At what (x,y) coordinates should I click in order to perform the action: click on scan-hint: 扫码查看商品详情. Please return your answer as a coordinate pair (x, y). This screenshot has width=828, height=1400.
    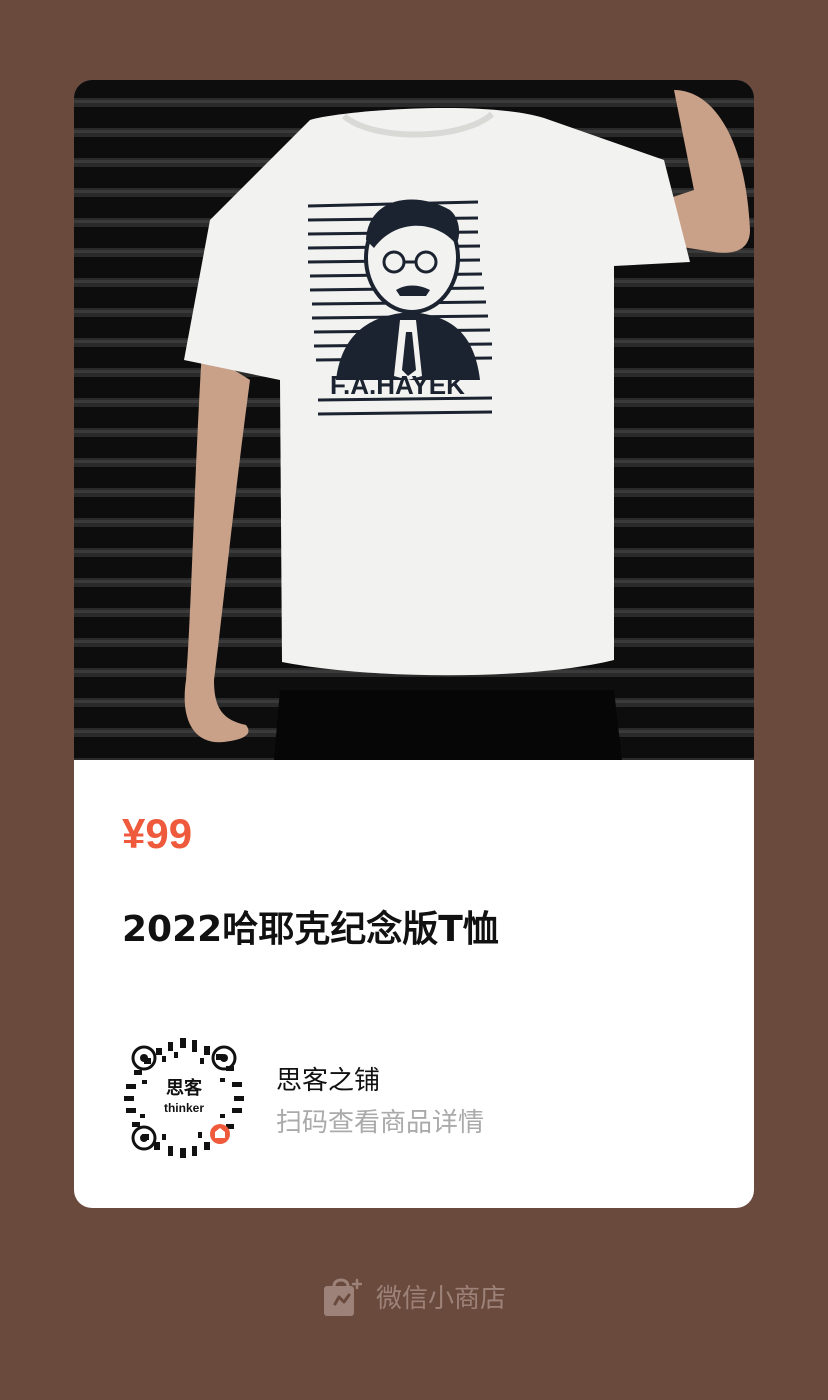
    Looking at the image, I should click on (380, 1123).